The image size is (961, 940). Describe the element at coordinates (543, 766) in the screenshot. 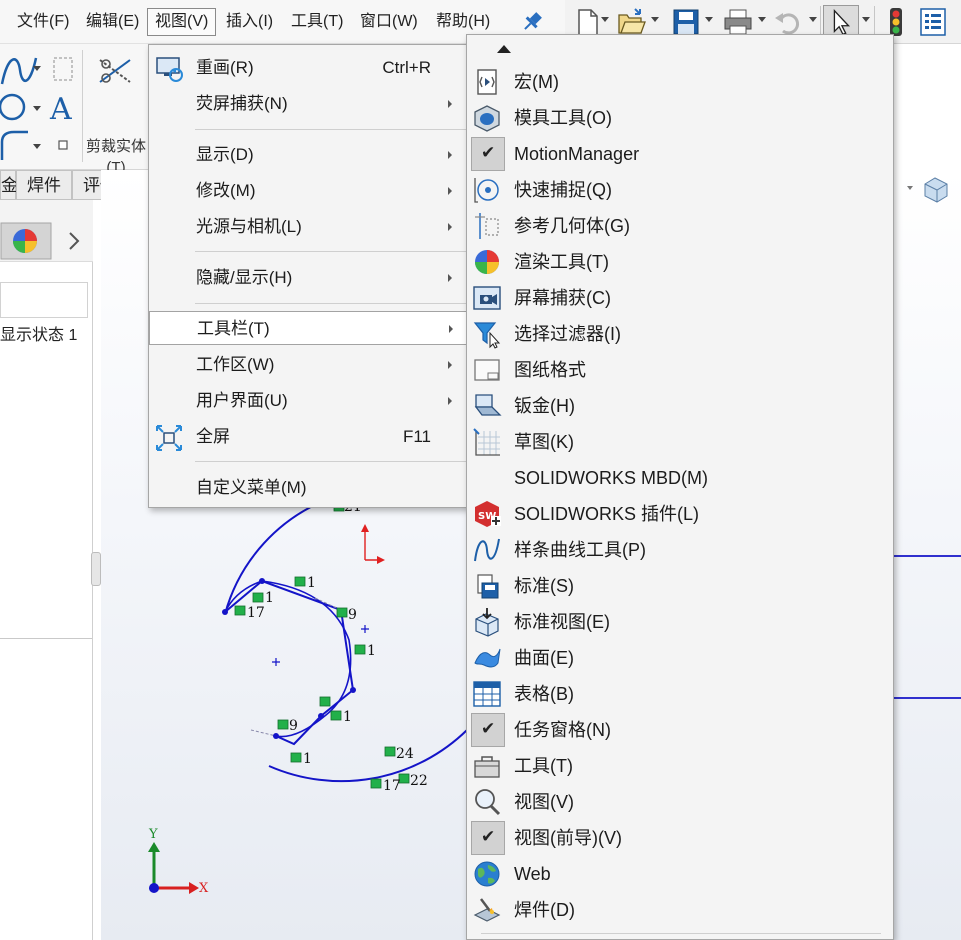

I see `toolbar-item-label: 工具(T)` at that location.